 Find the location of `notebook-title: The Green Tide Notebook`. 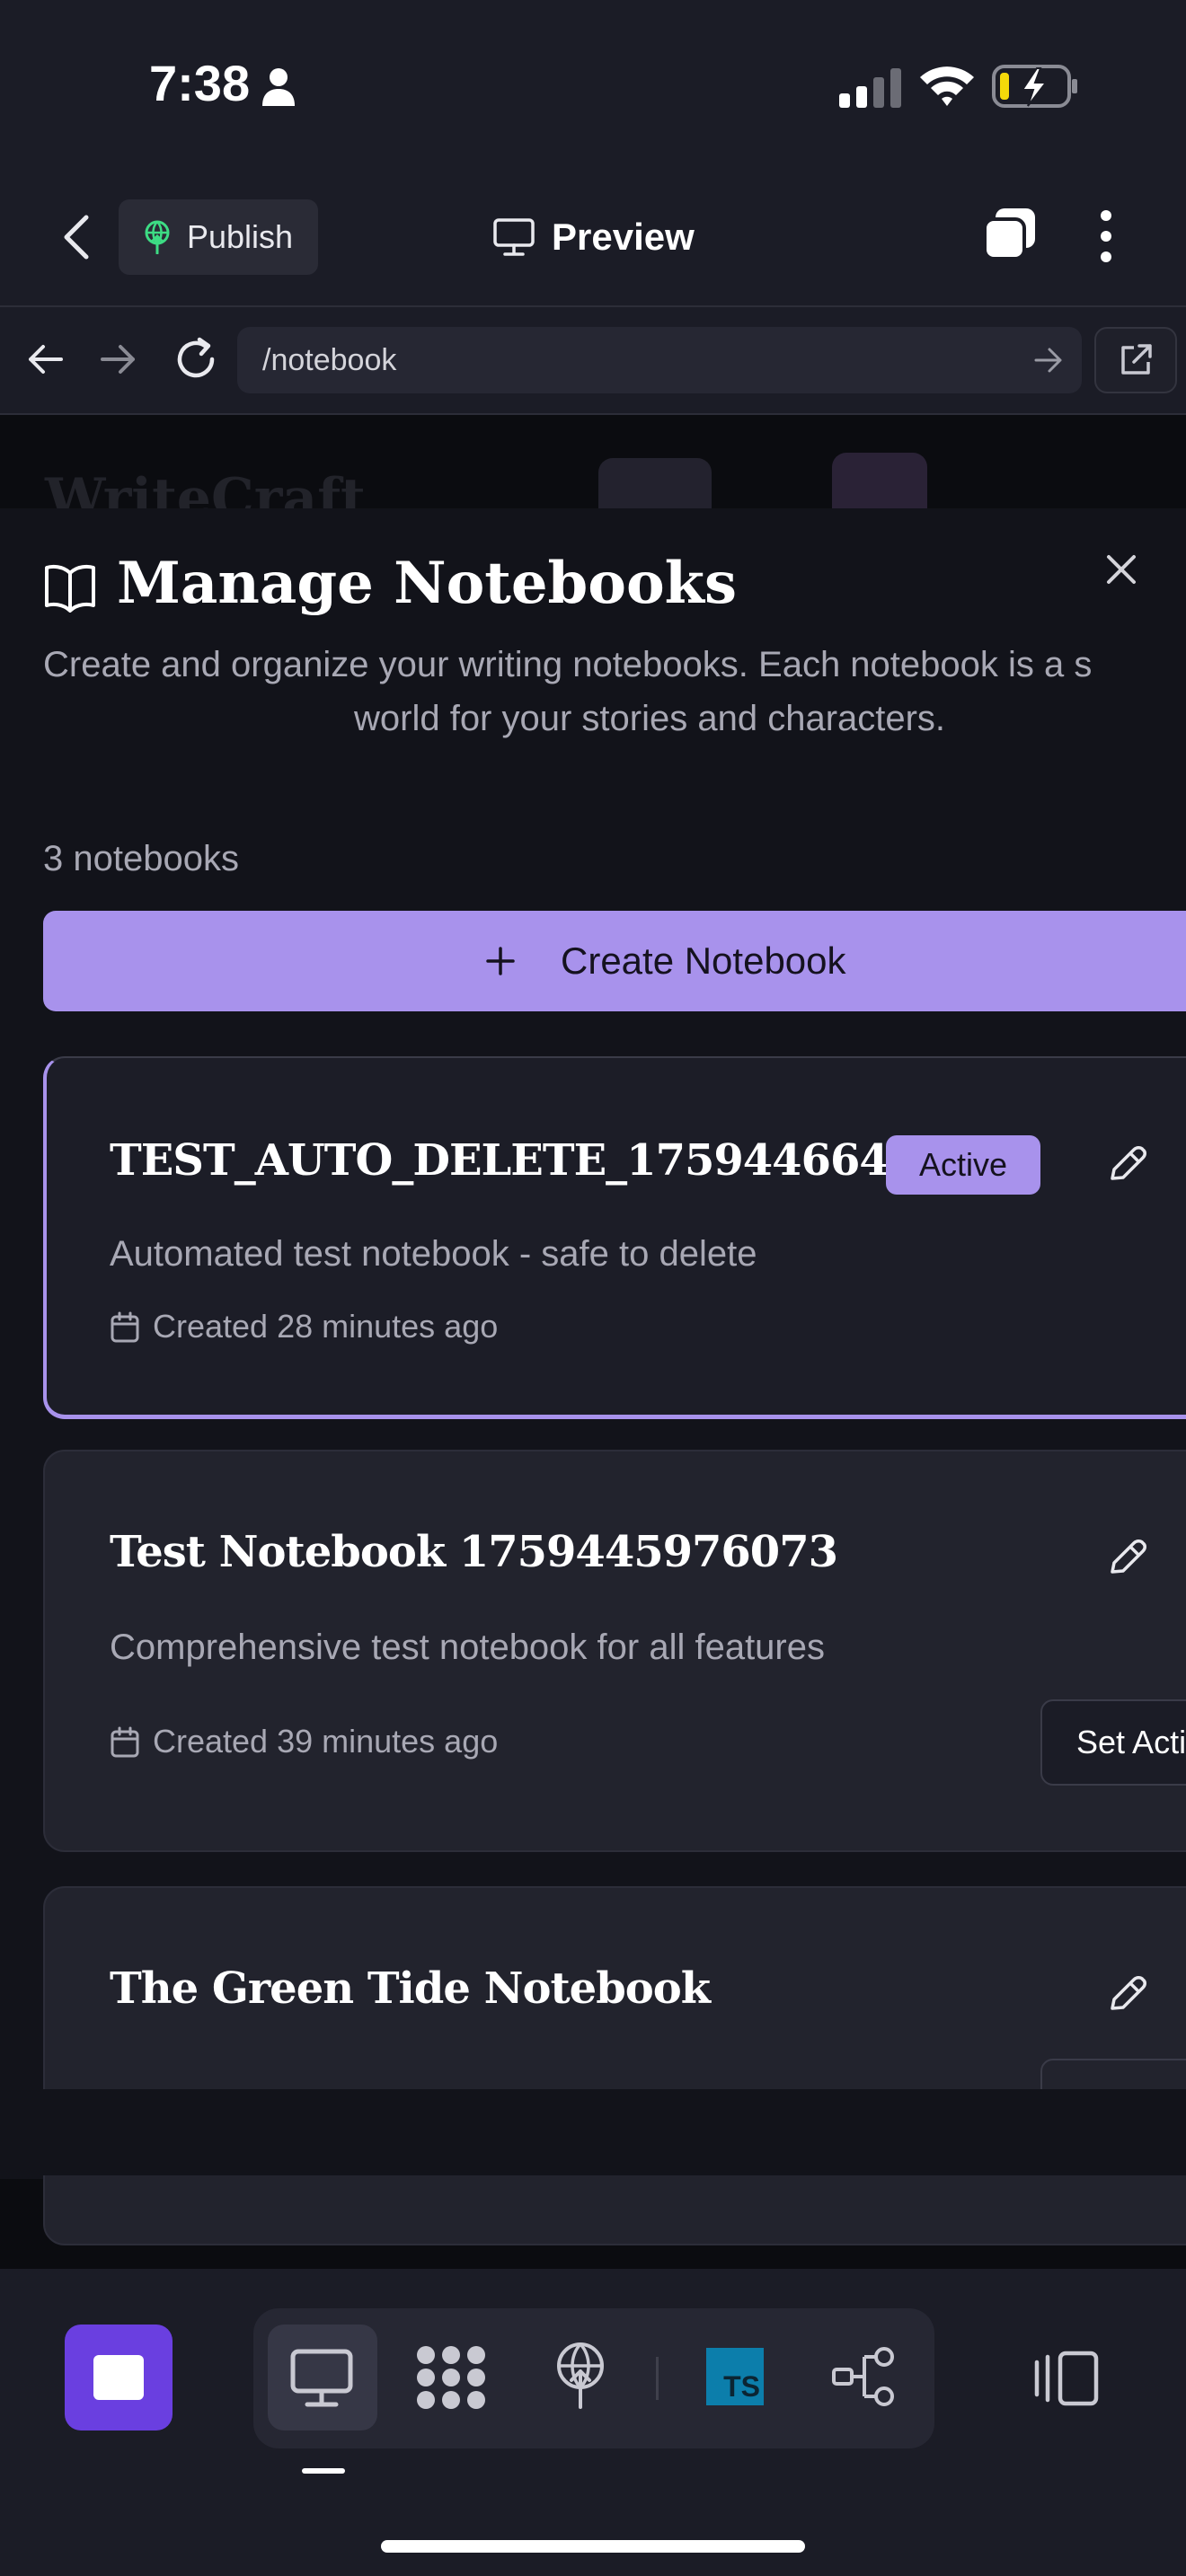

notebook-title: The Green Tide Notebook is located at coordinates (410, 1988).